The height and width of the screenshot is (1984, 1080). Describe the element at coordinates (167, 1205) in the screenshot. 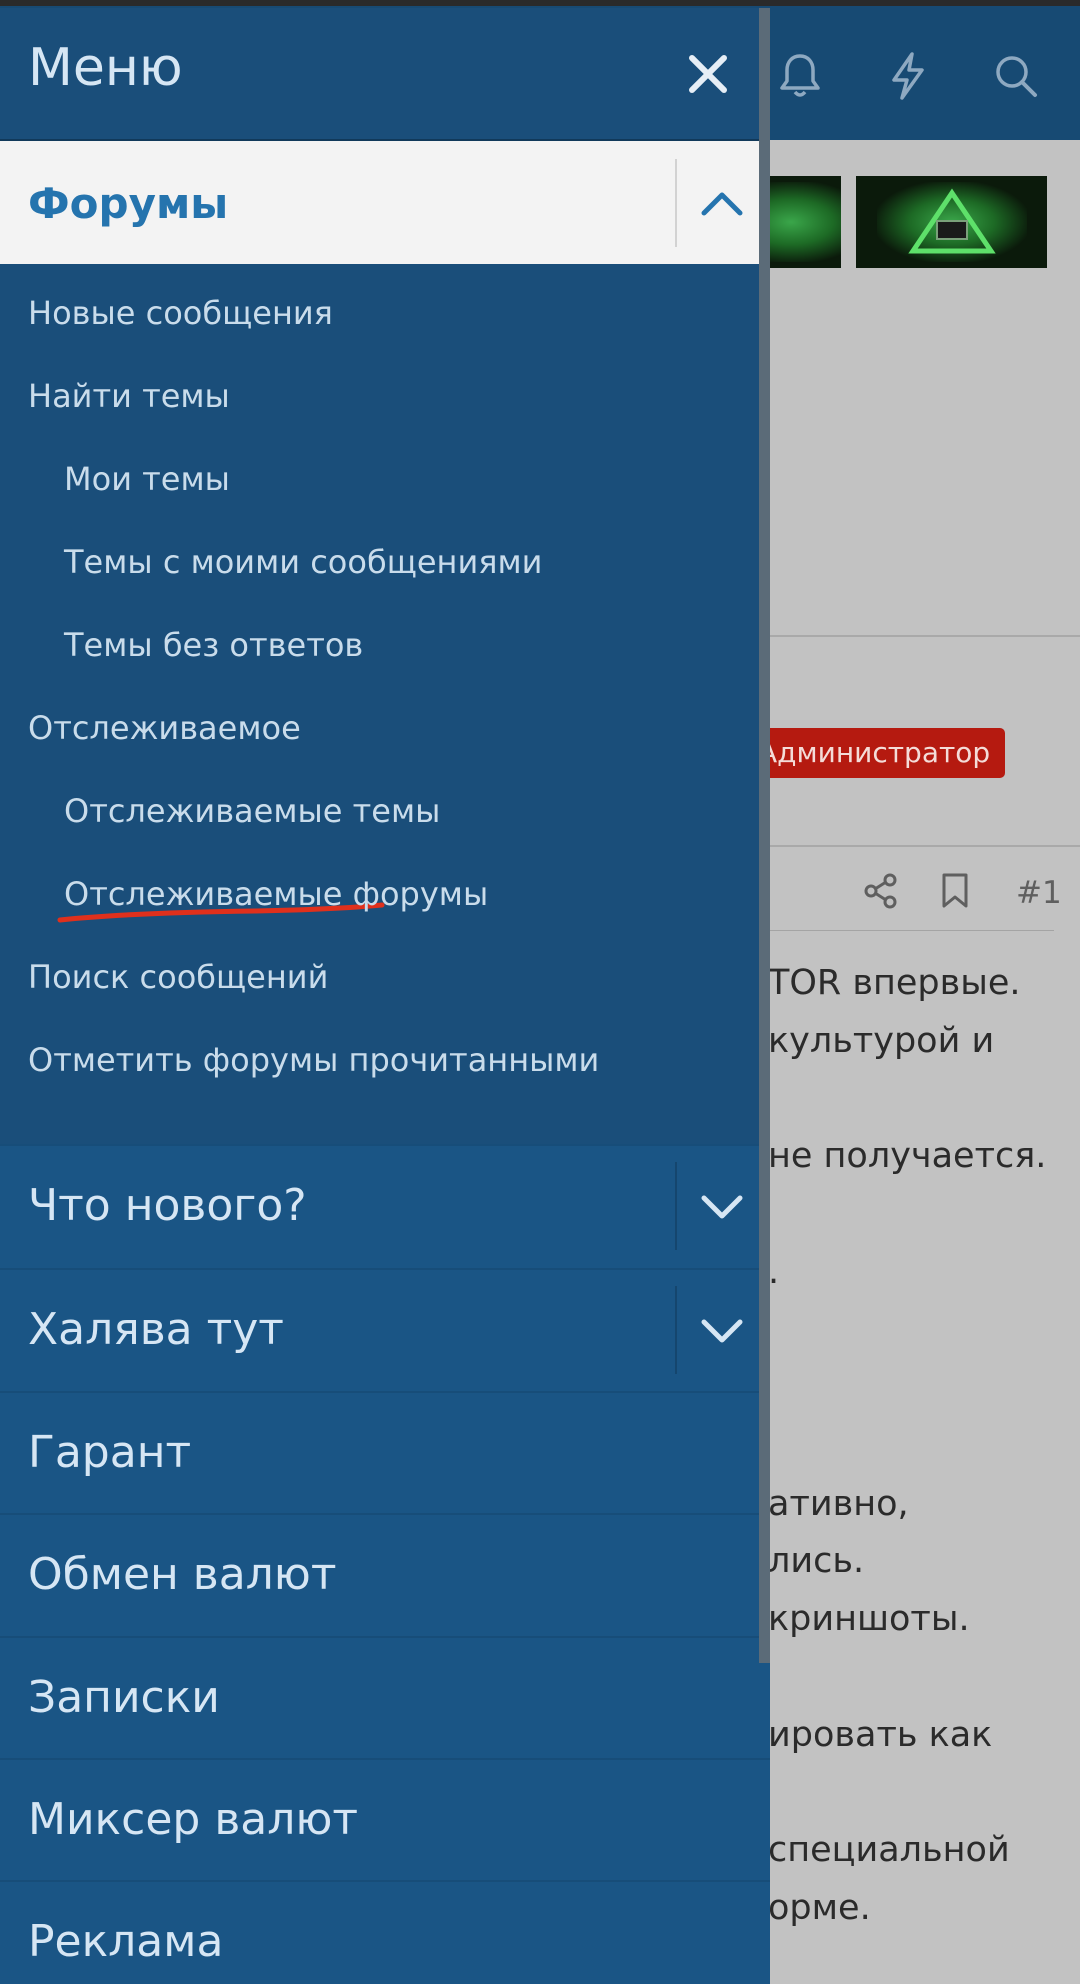

I see `menu-section-label: Что нового?` at that location.